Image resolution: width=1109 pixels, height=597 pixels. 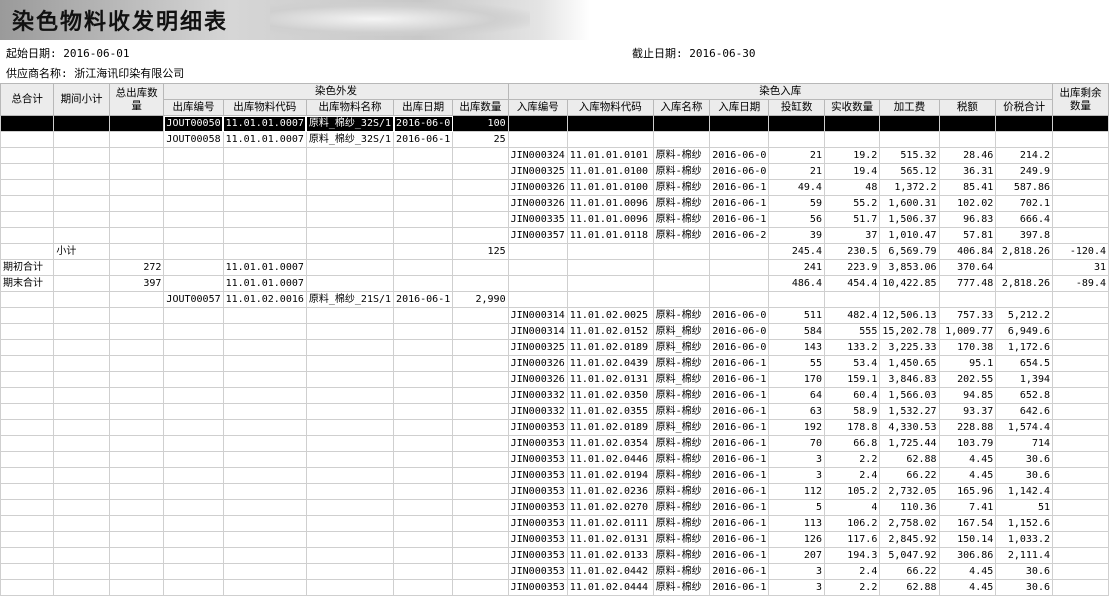 I want to click on cell-out-qty: 25, so click(x=480, y=139).